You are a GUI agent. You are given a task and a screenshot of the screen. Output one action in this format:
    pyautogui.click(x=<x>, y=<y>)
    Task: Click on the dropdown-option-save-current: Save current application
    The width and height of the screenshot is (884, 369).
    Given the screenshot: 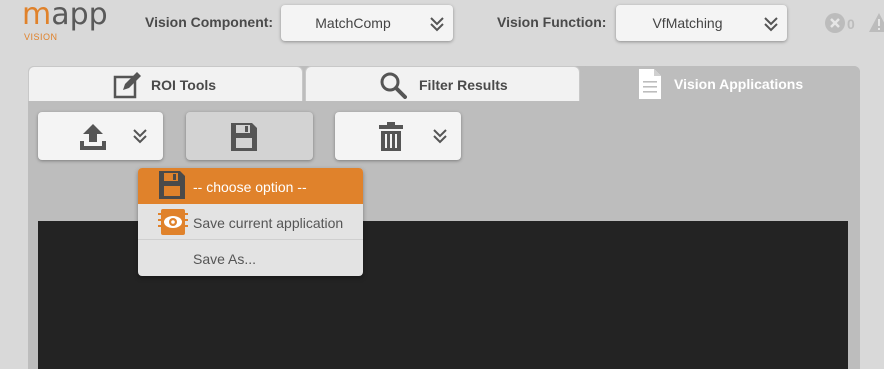 What is the action you would take?
    pyautogui.click(x=250, y=222)
    